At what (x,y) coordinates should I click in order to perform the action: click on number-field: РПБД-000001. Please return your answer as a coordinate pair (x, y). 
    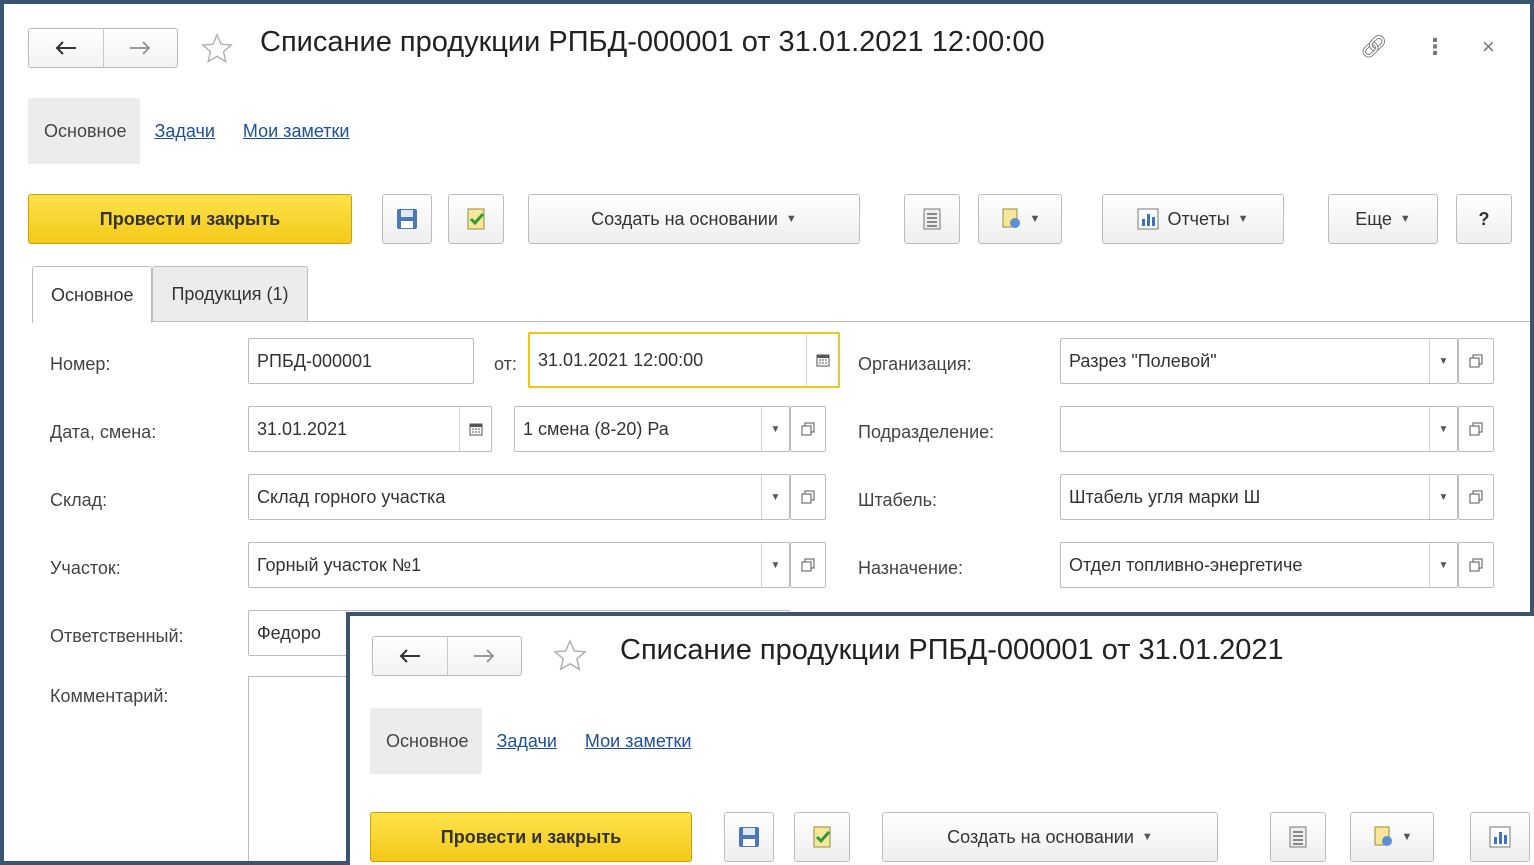
    Looking at the image, I should click on (361, 361).